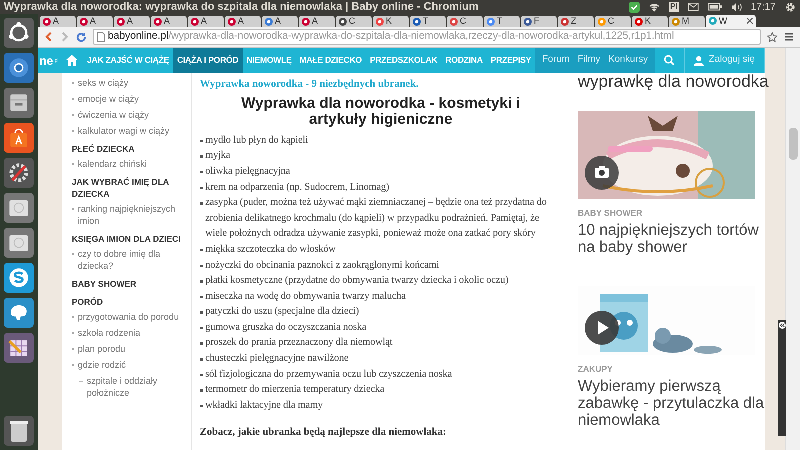  Describe the element at coordinates (634, 7) in the screenshot. I see `check-icon` at that location.